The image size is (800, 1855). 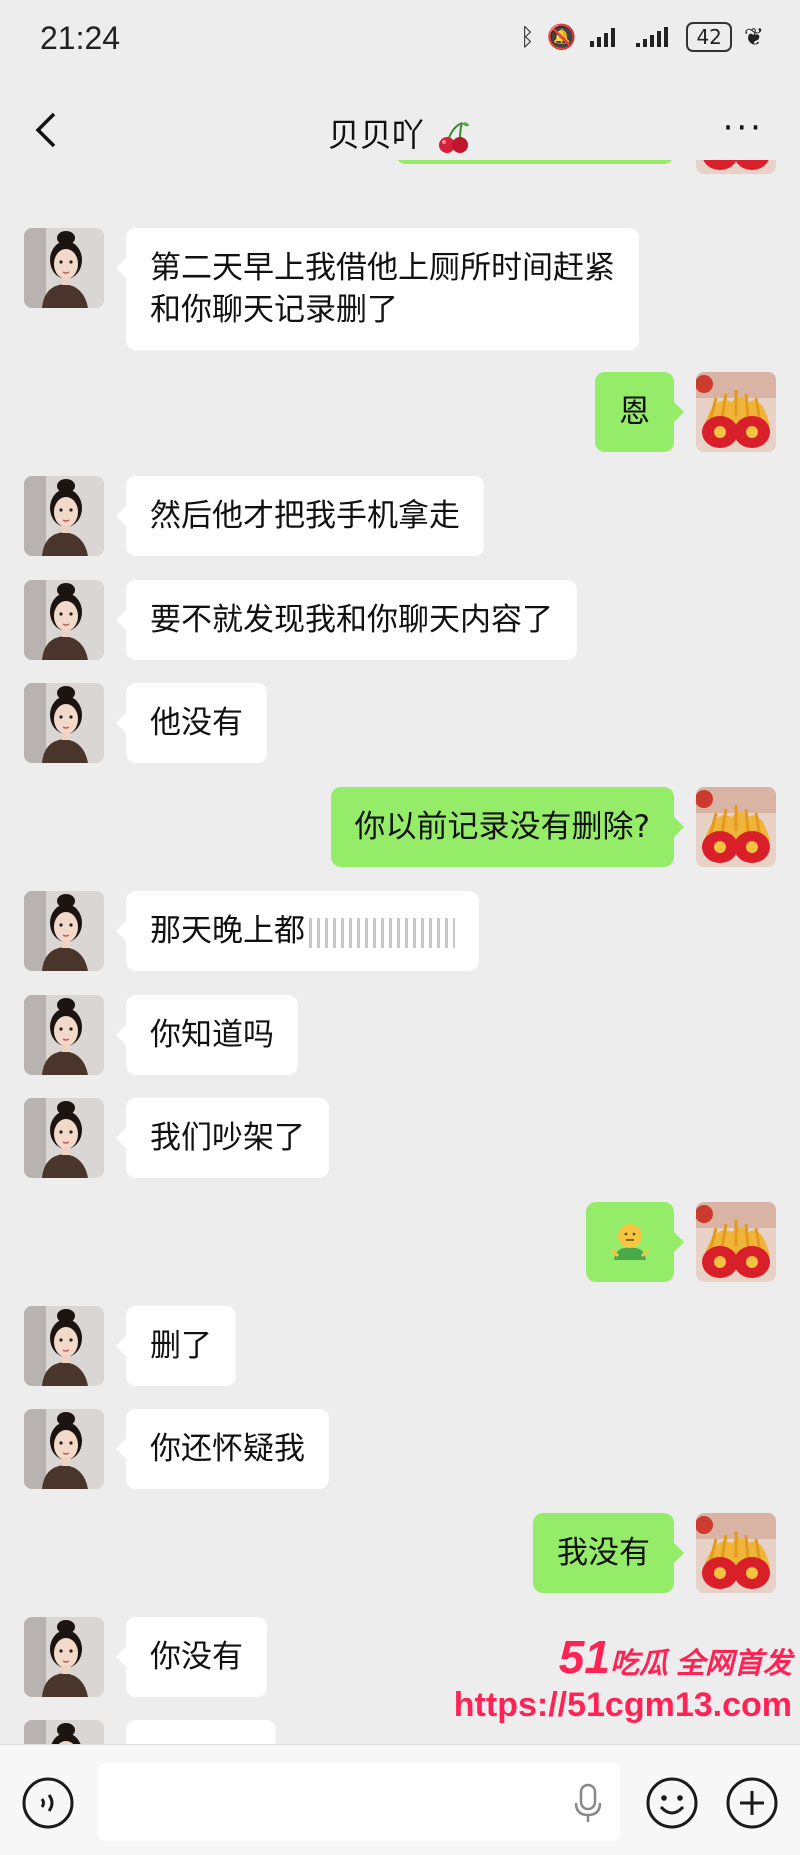 I want to click on mute-bell-icon: 🔕, so click(x=561, y=37).